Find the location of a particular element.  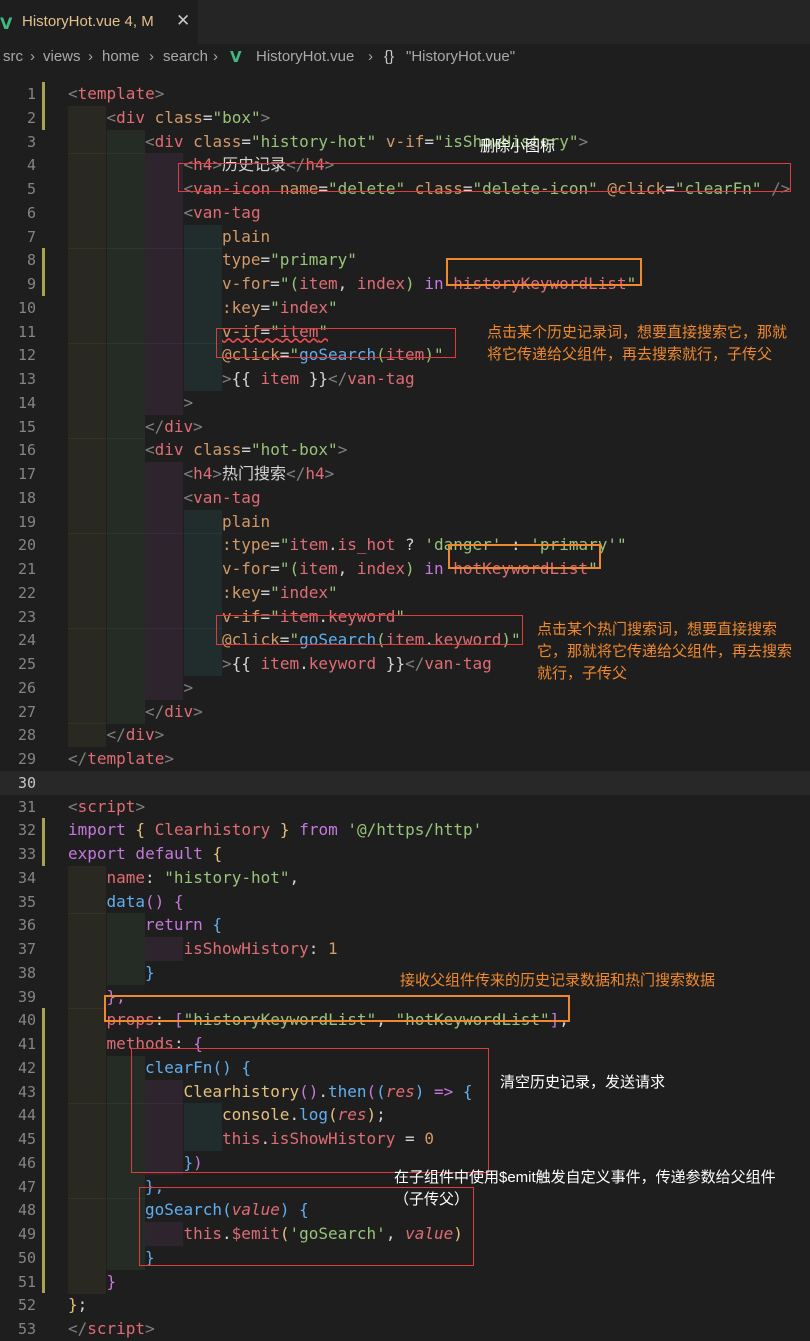

code-line: 6 <van-tag is located at coordinates (405, 212).